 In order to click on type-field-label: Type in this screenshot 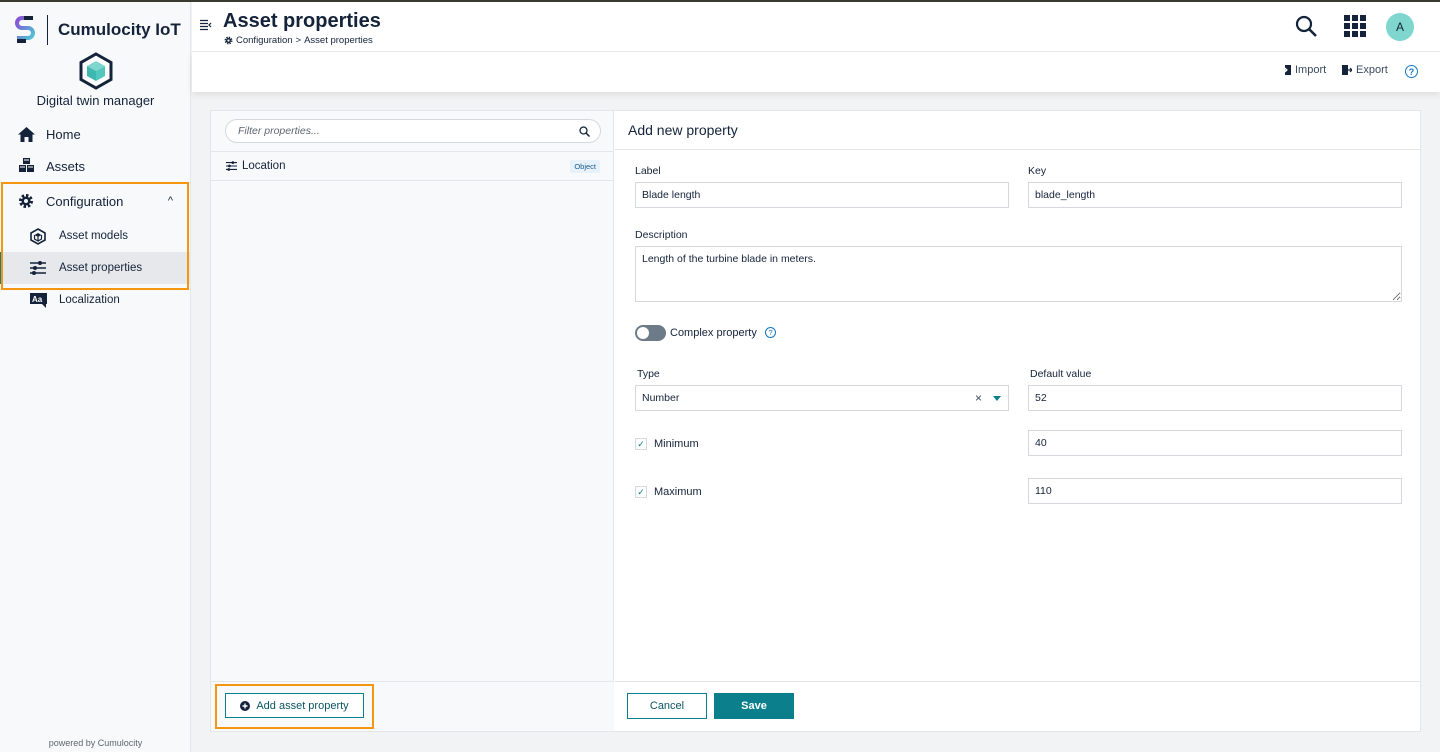, I will do `click(648, 374)`.